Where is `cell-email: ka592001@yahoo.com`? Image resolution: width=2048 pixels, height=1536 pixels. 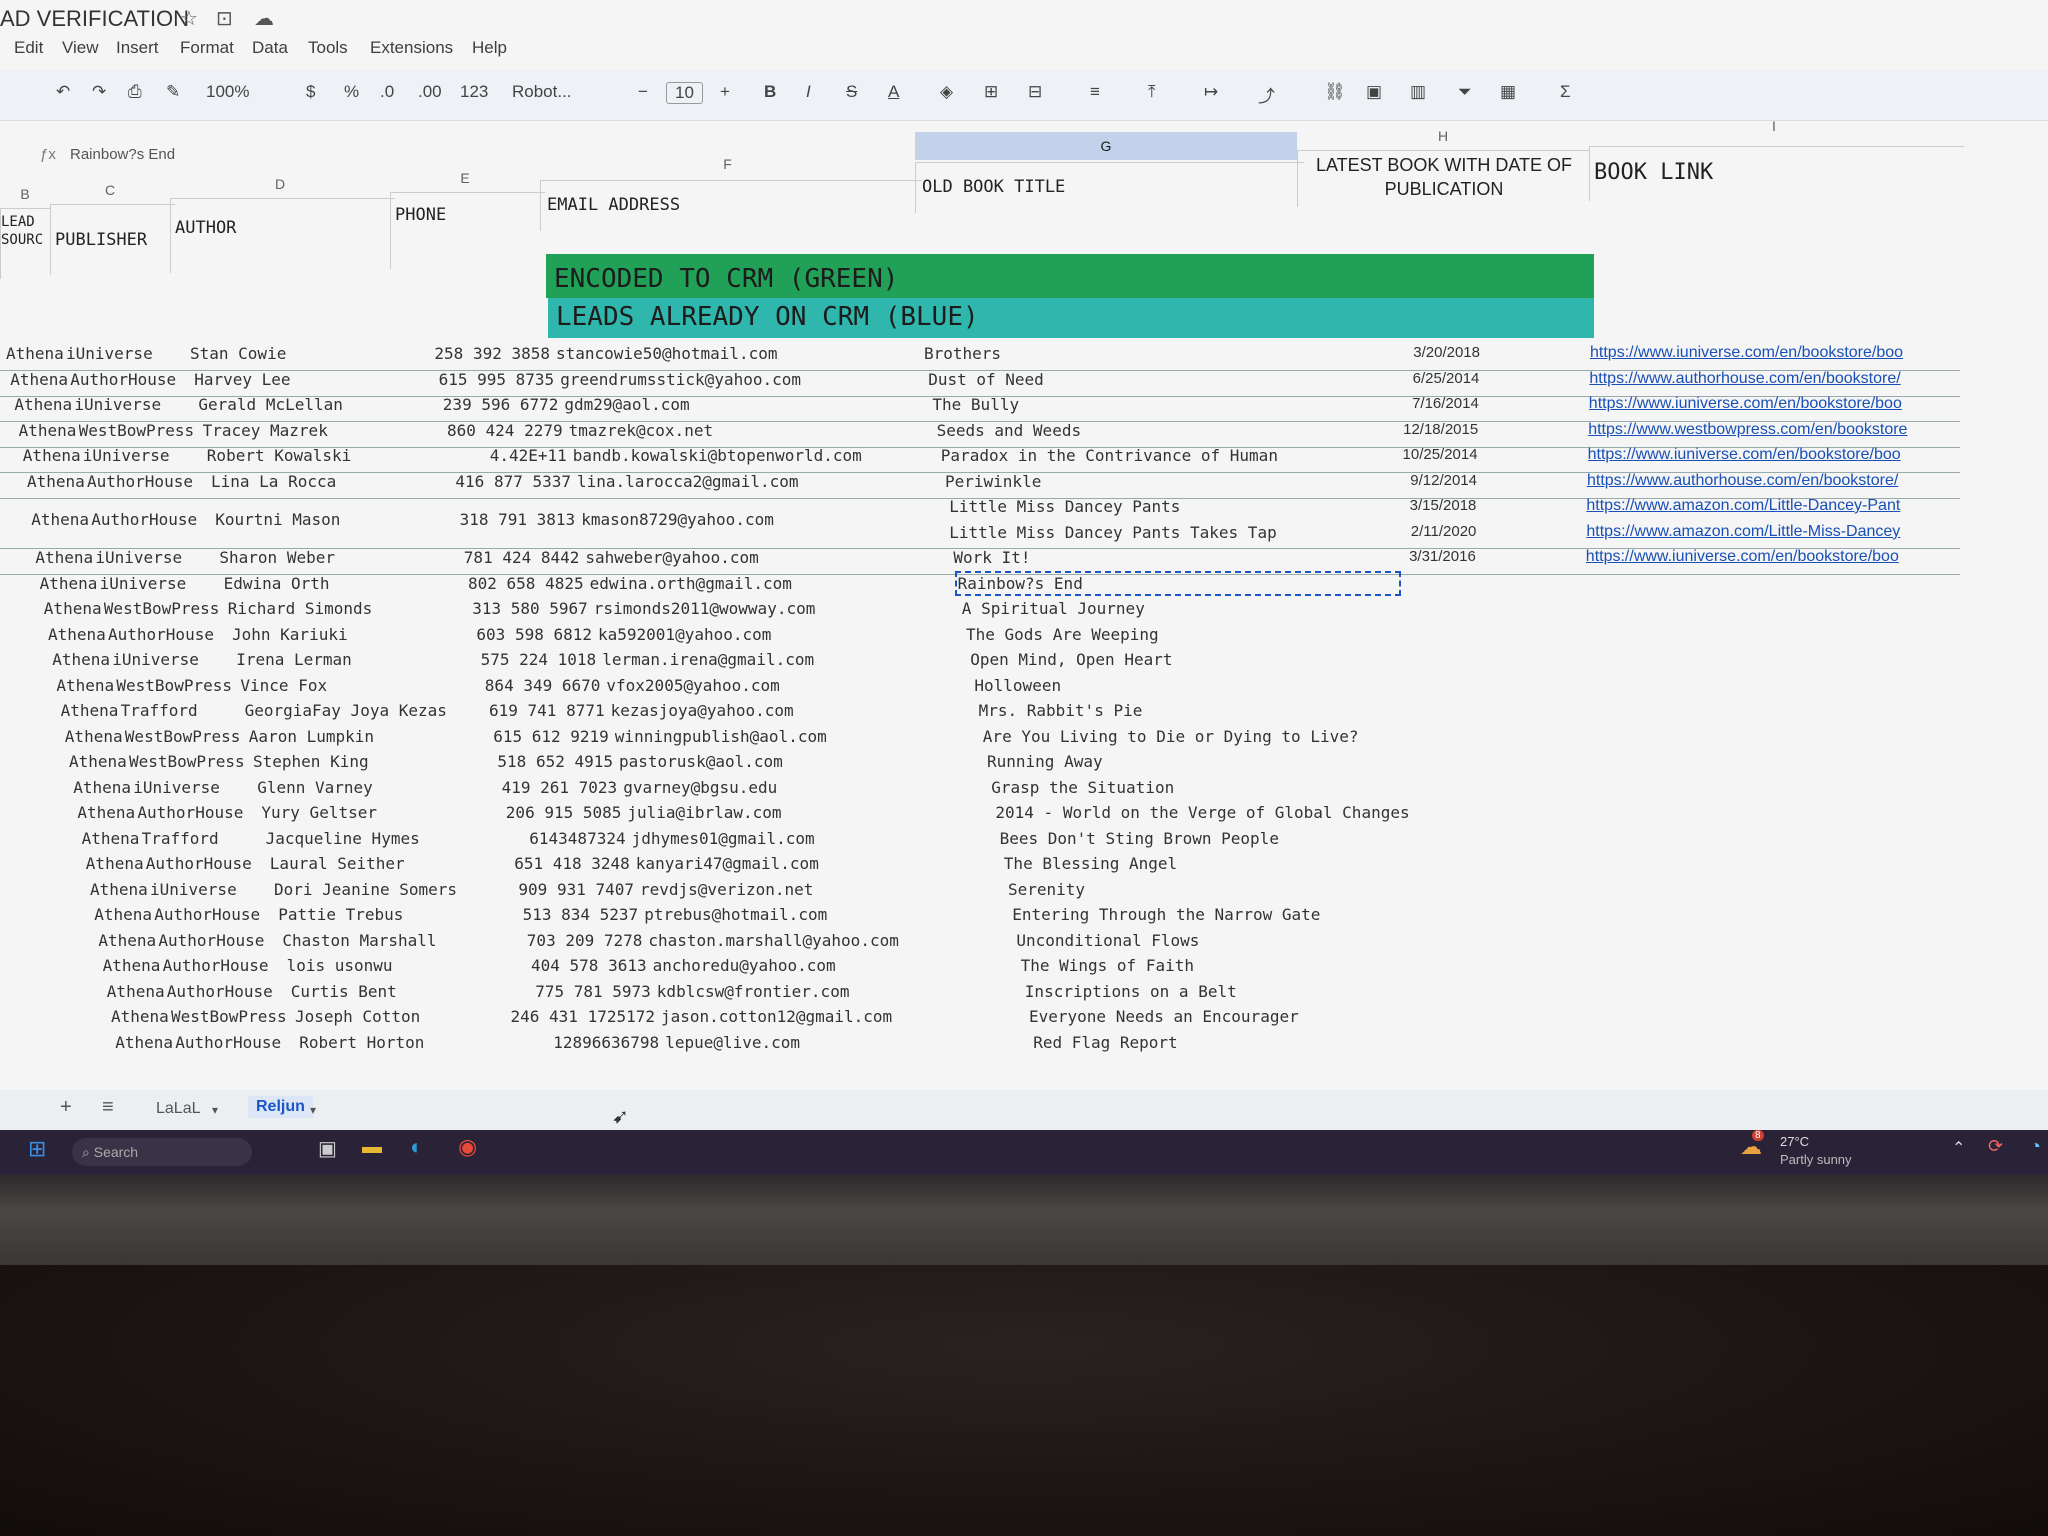 cell-email: ka592001@yahoo.com is located at coordinates (784, 634).